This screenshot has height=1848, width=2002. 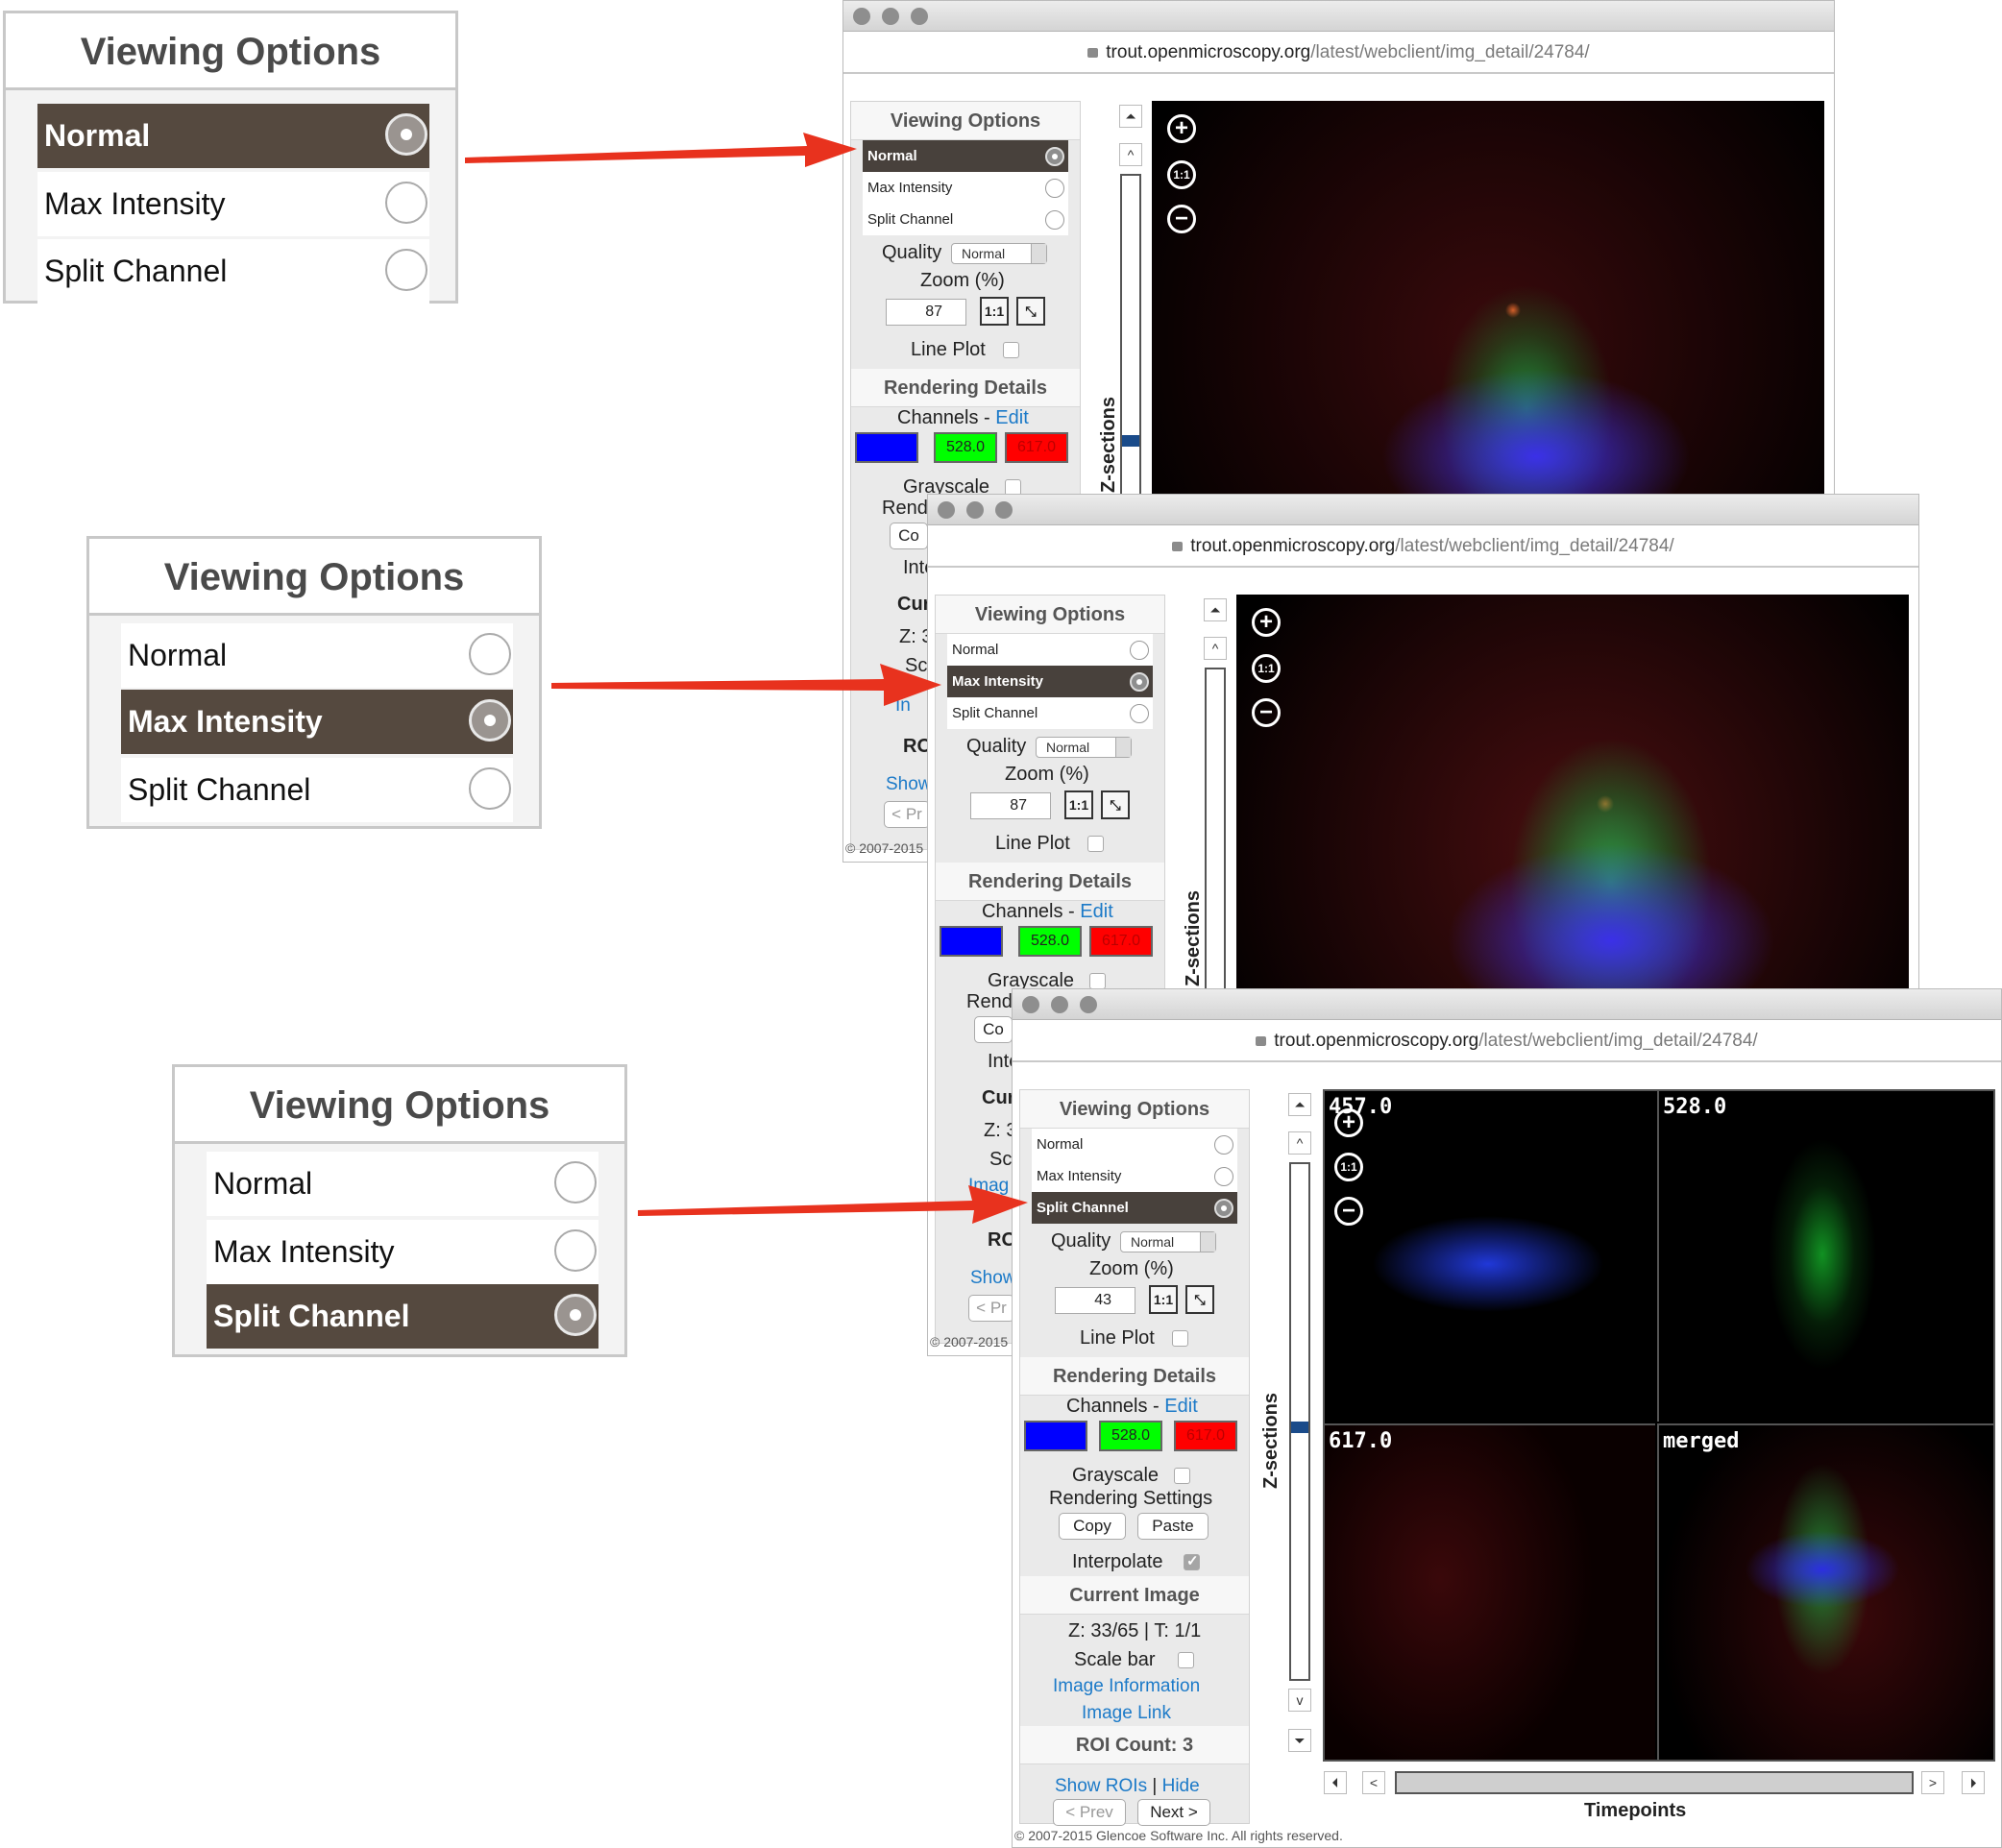 What do you see at coordinates (1299, 1428) in the screenshot?
I see `z-slider-thumb` at bounding box center [1299, 1428].